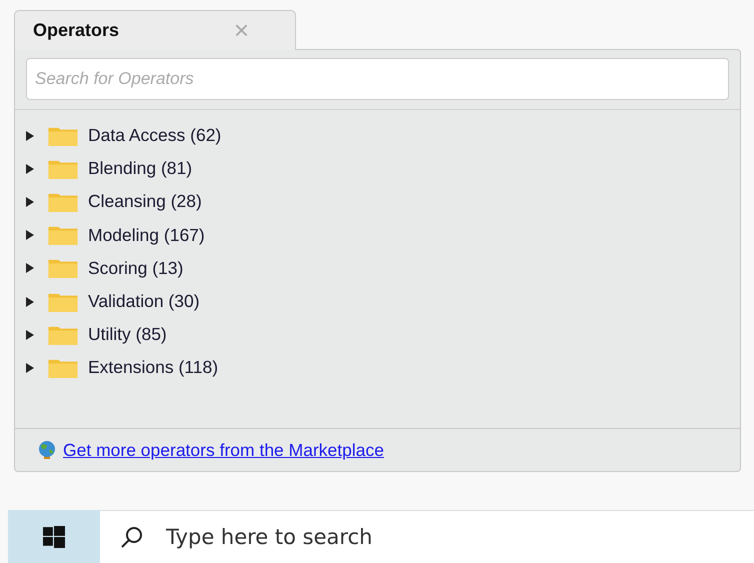 This screenshot has height=563, width=754. I want to click on start-button, so click(54, 536).